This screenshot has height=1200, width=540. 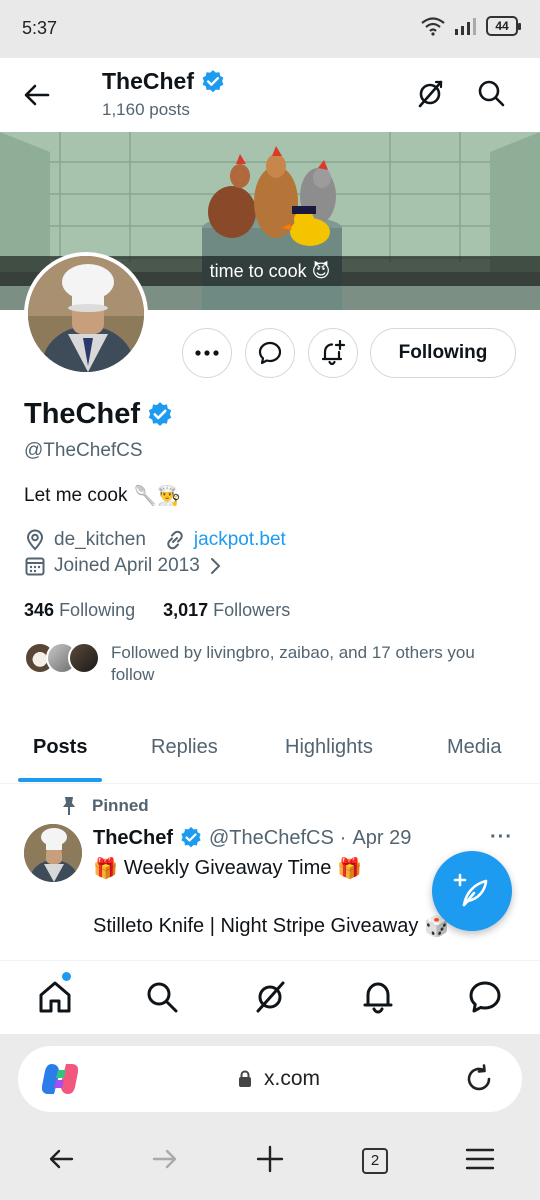 What do you see at coordinates (76, 495) in the screenshot?
I see `bio-text: Let me cook` at bounding box center [76, 495].